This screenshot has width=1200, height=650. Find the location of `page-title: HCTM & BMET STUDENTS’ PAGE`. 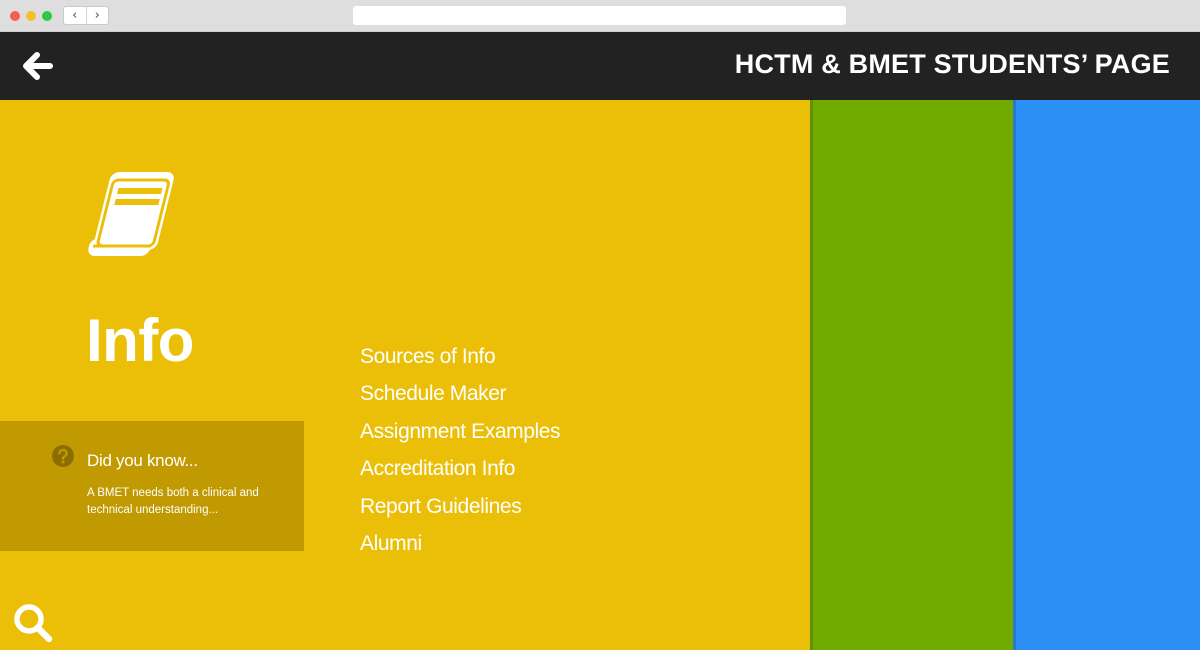

page-title: HCTM & BMET STUDENTS’ PAGE is located at coordinates (952, 64).